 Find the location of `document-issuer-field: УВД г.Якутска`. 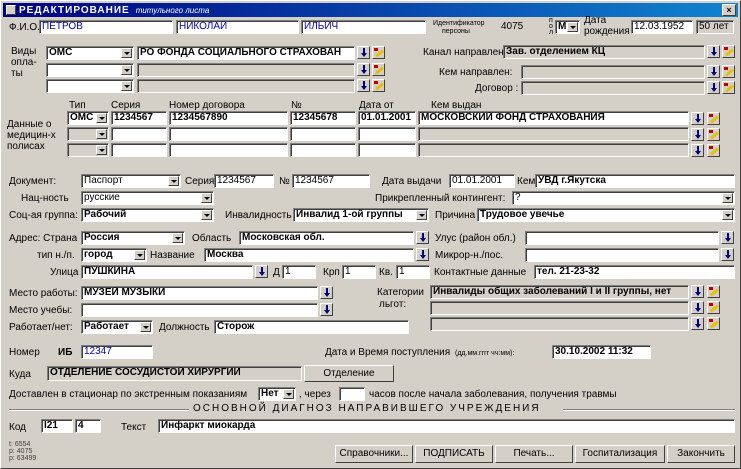

document-issuer-field: УВД г.Якутска is located at coordinates (635, 181).